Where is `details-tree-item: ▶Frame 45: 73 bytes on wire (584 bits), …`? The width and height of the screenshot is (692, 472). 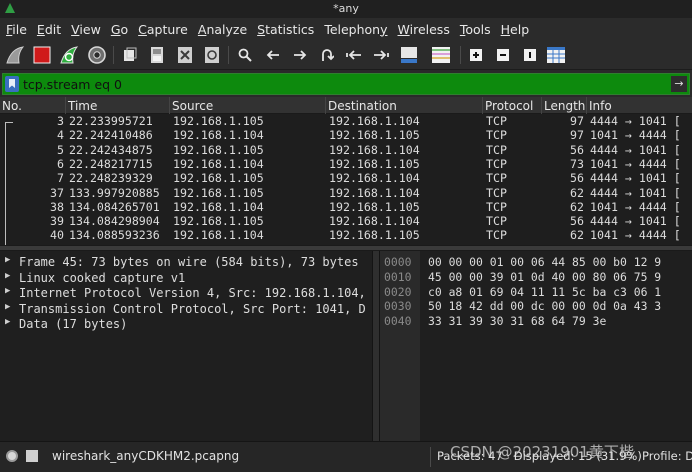 details-tree-item: ▶Frame 45: 73 bytes on wire (584 bits), … is located at coordinates (186, 263).